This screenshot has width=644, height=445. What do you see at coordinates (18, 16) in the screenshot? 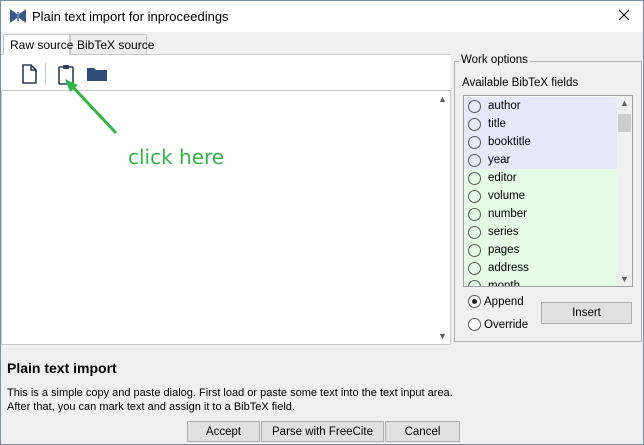
I see `jabref-logo-icon` at bounding box center [18, 16].